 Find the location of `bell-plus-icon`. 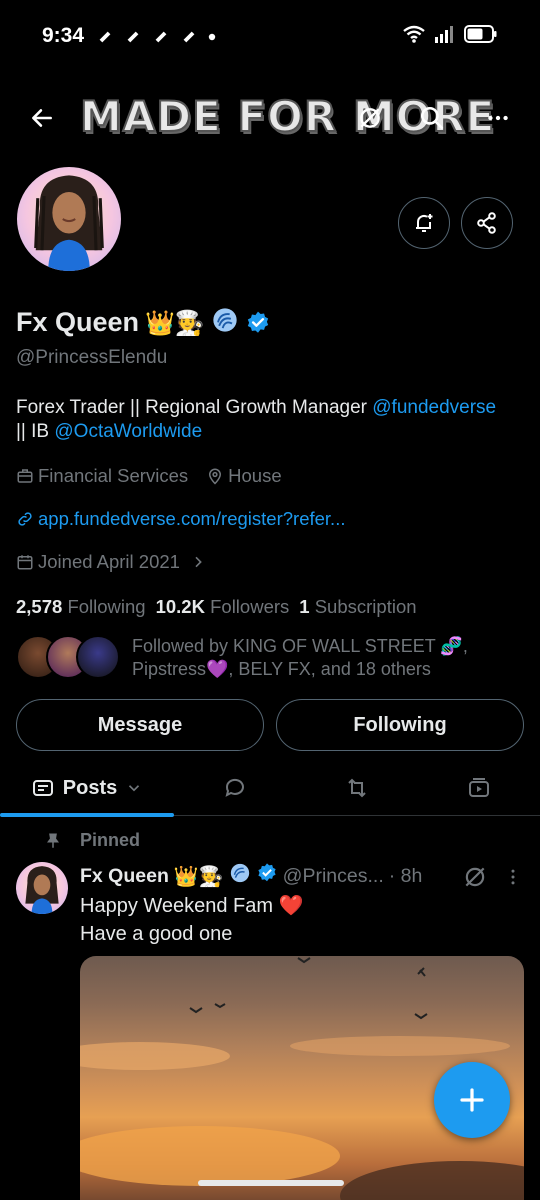

bell-plus-icon is located at coordinates (424, 223).